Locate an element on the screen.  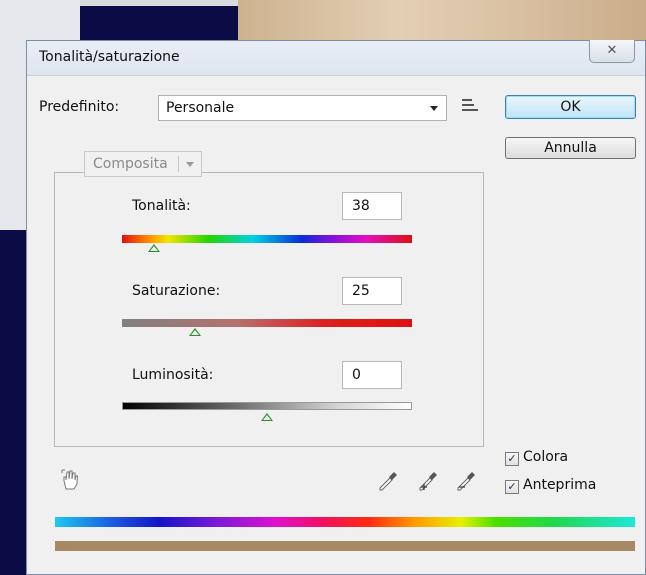
hue-slider-thumb is located at coordinates (153, 248).